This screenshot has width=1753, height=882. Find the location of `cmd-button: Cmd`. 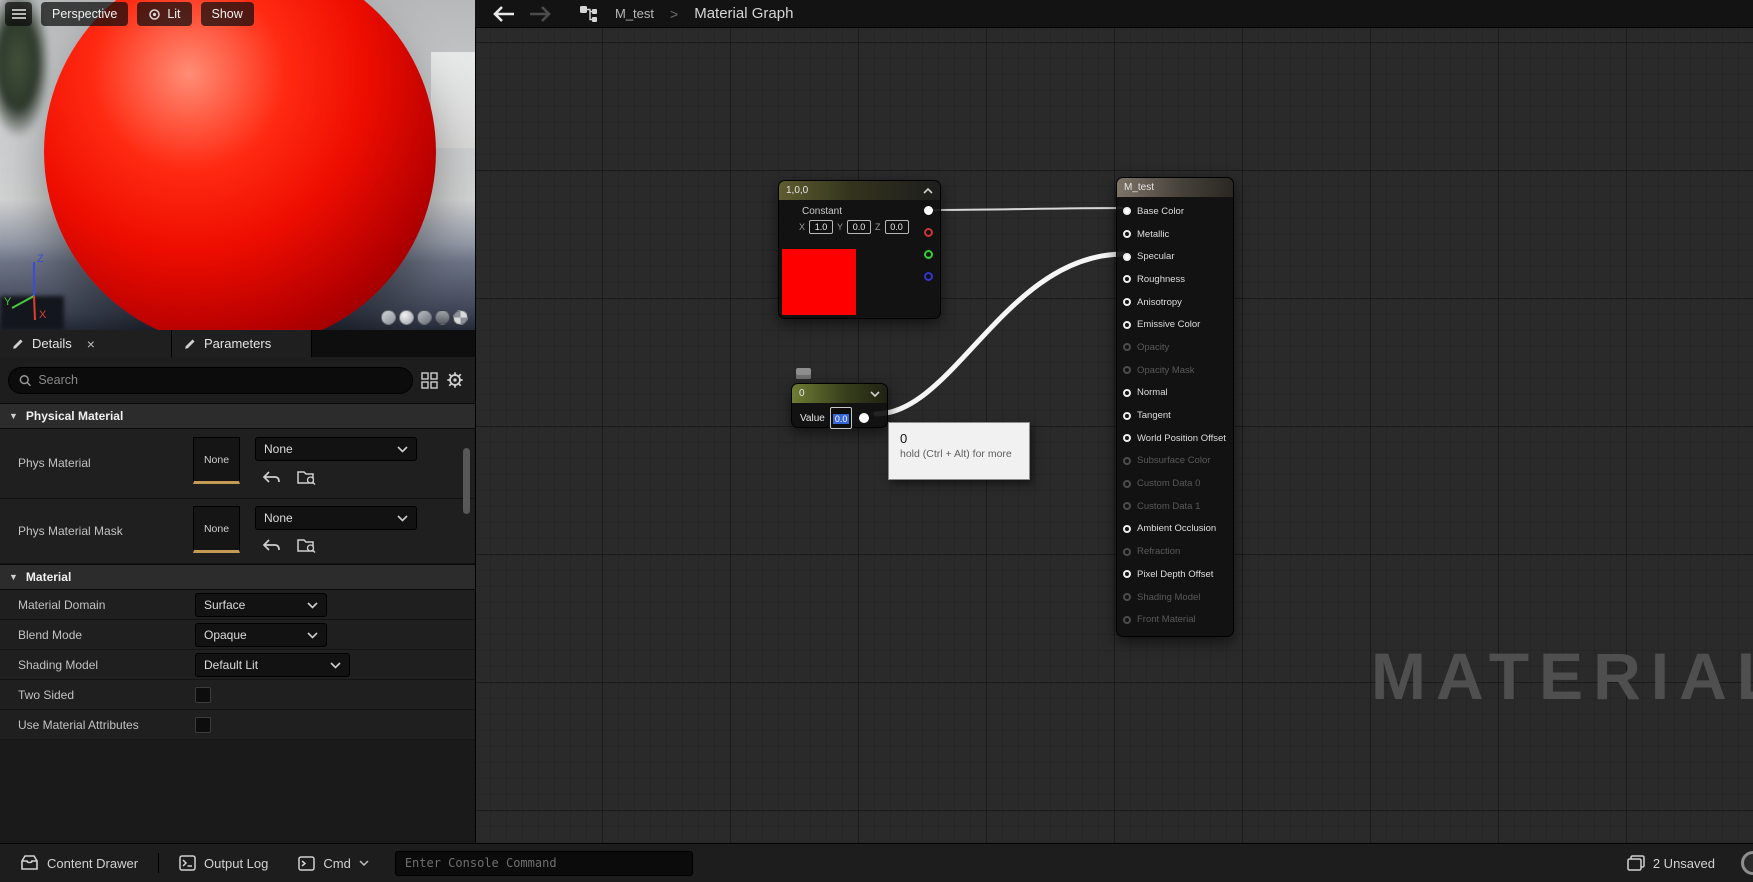

cmd-button: Cmd is located at coordinates (333, 863).